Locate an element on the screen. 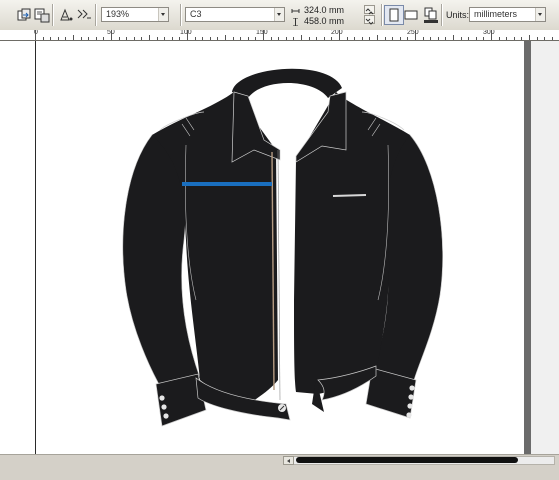 The image size is (559, 480). import-icon is located at coordinates (24, 15).